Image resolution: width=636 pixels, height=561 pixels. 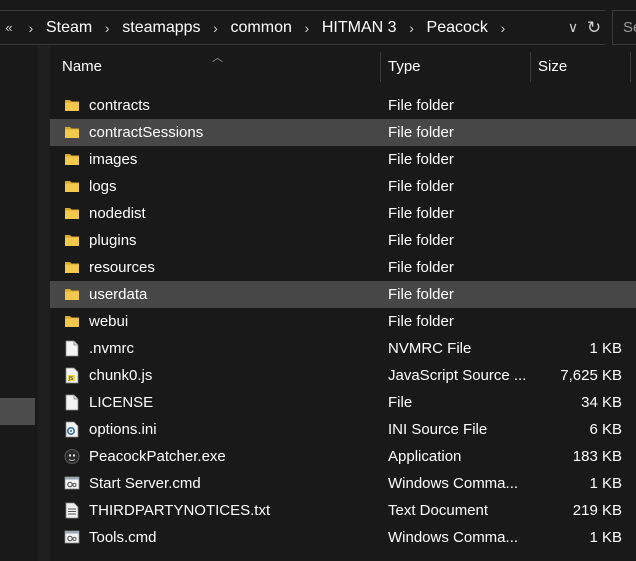 What do you see at coordinates (9, 27) in the screenshot?
I see `breadcrumb-overflow-button: «` at bounding box center [9, 27].